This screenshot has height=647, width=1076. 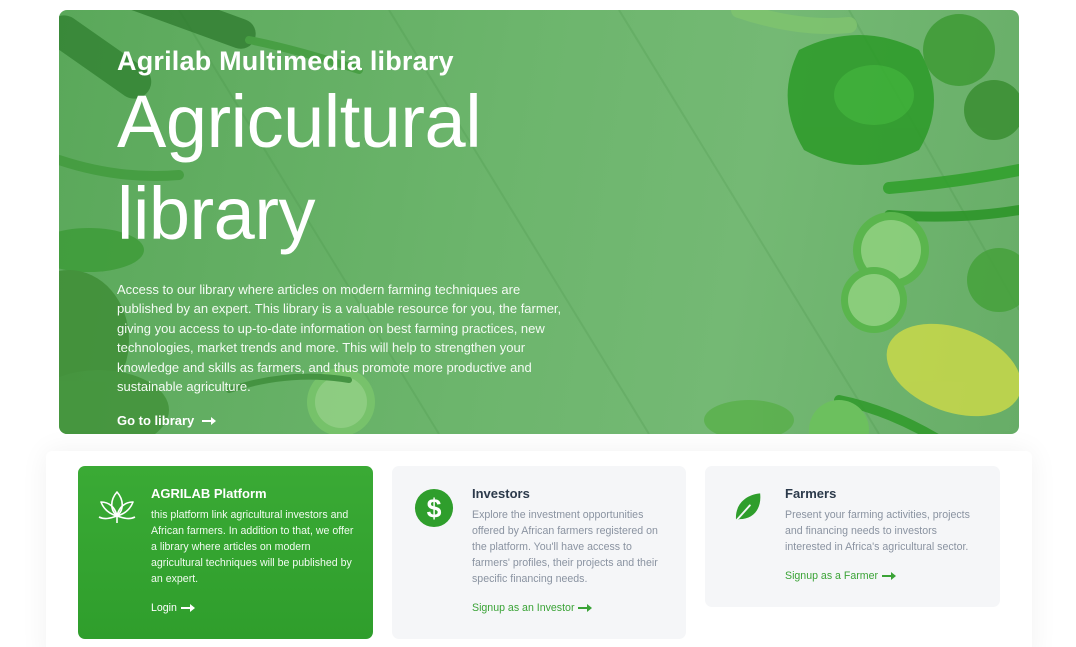 I want to click on hero-title-line-1: Agricultural, so click(x=299, y=121).